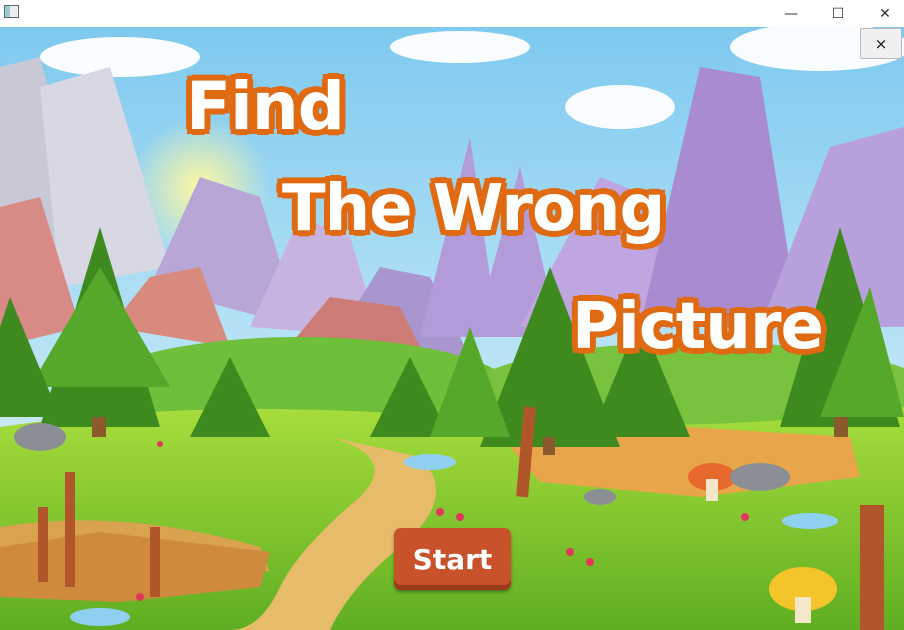 The width and height of the screenshot is (904, 630). I want to click on minimize-button: —, so click(791, 13).